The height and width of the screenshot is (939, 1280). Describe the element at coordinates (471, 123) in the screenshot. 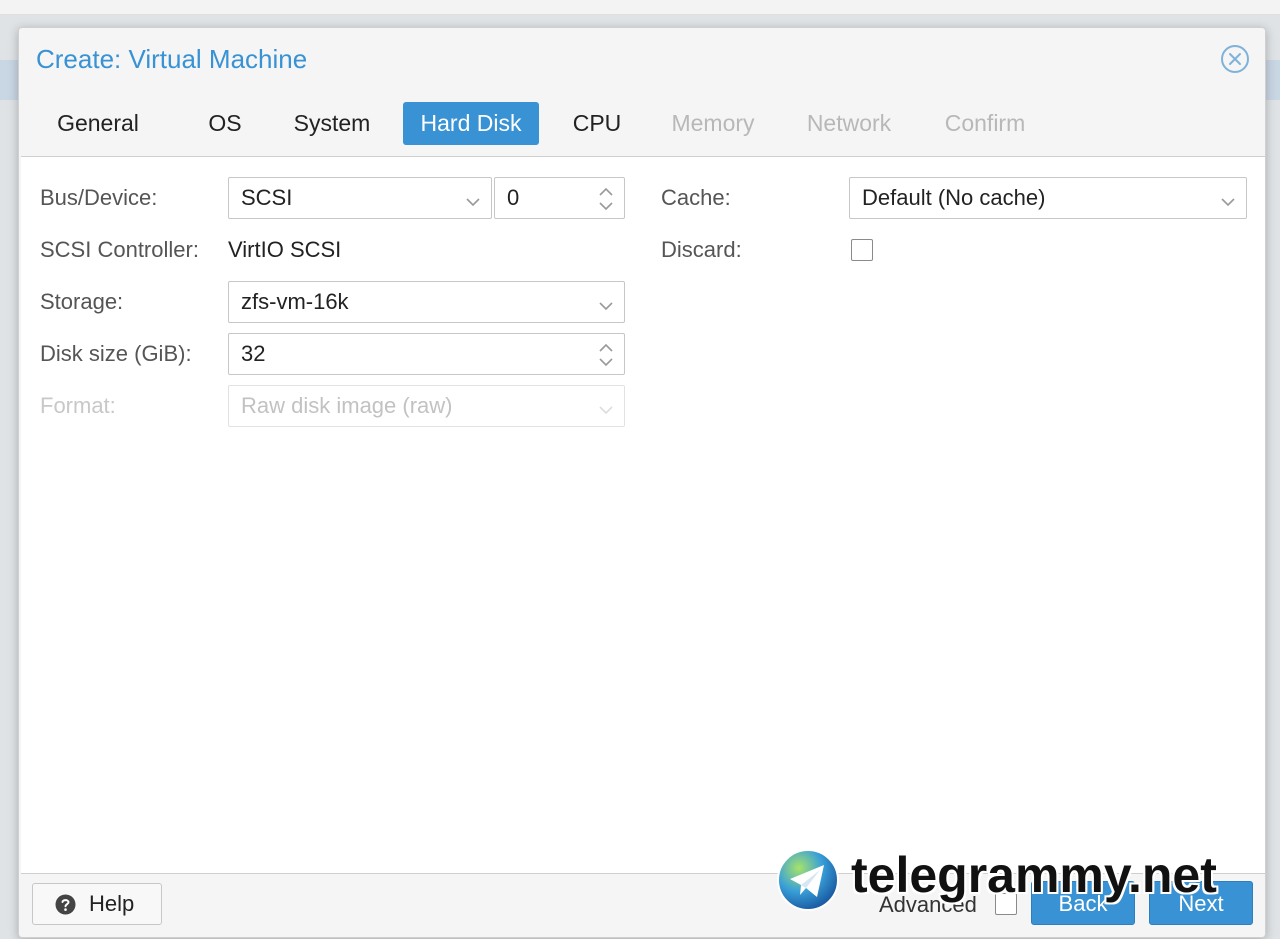

I see `tab-hard-disk: Hard Disk` at that location.